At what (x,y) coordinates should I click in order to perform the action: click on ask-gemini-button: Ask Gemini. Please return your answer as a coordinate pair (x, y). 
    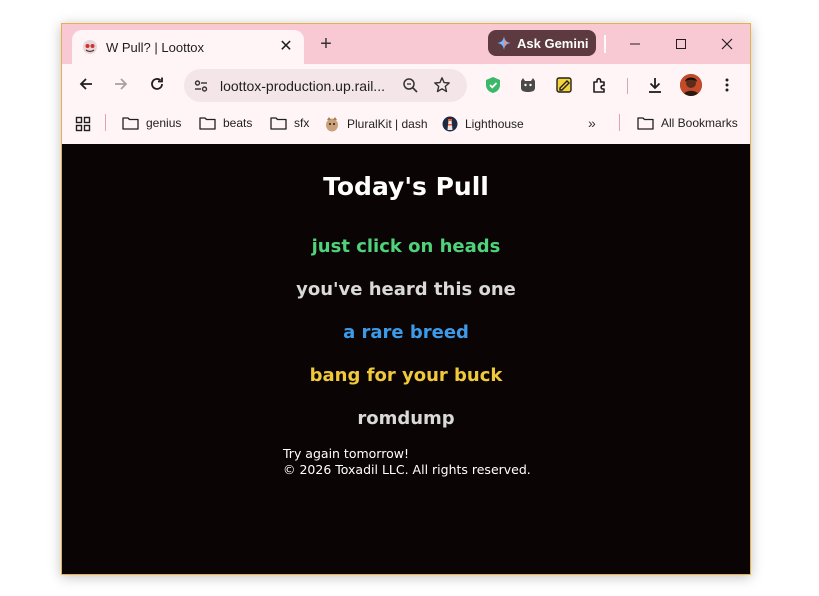
    Looking at the image, I should click on (542, 43).